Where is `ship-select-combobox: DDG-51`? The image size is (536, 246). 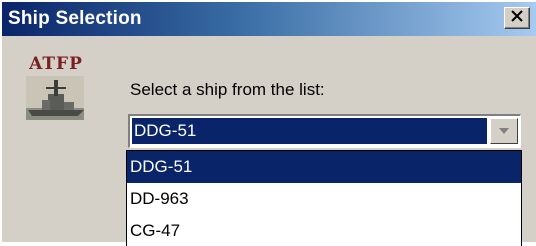 ship-select-combobox: DDG-51 is located at coordinates (324, 131).